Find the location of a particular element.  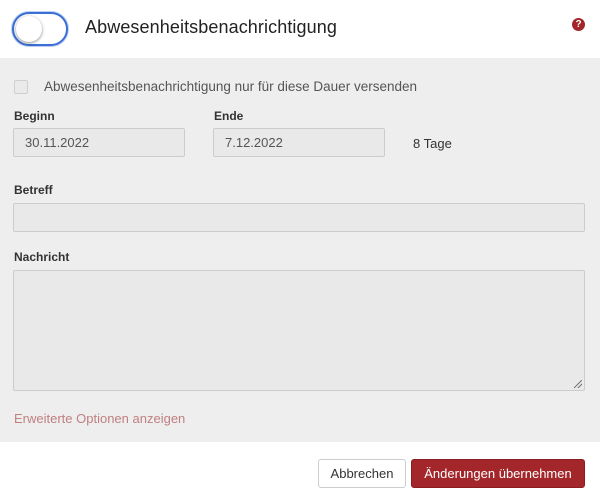

duration-days-text: 8 Tage is located at coordinates (432, 143).